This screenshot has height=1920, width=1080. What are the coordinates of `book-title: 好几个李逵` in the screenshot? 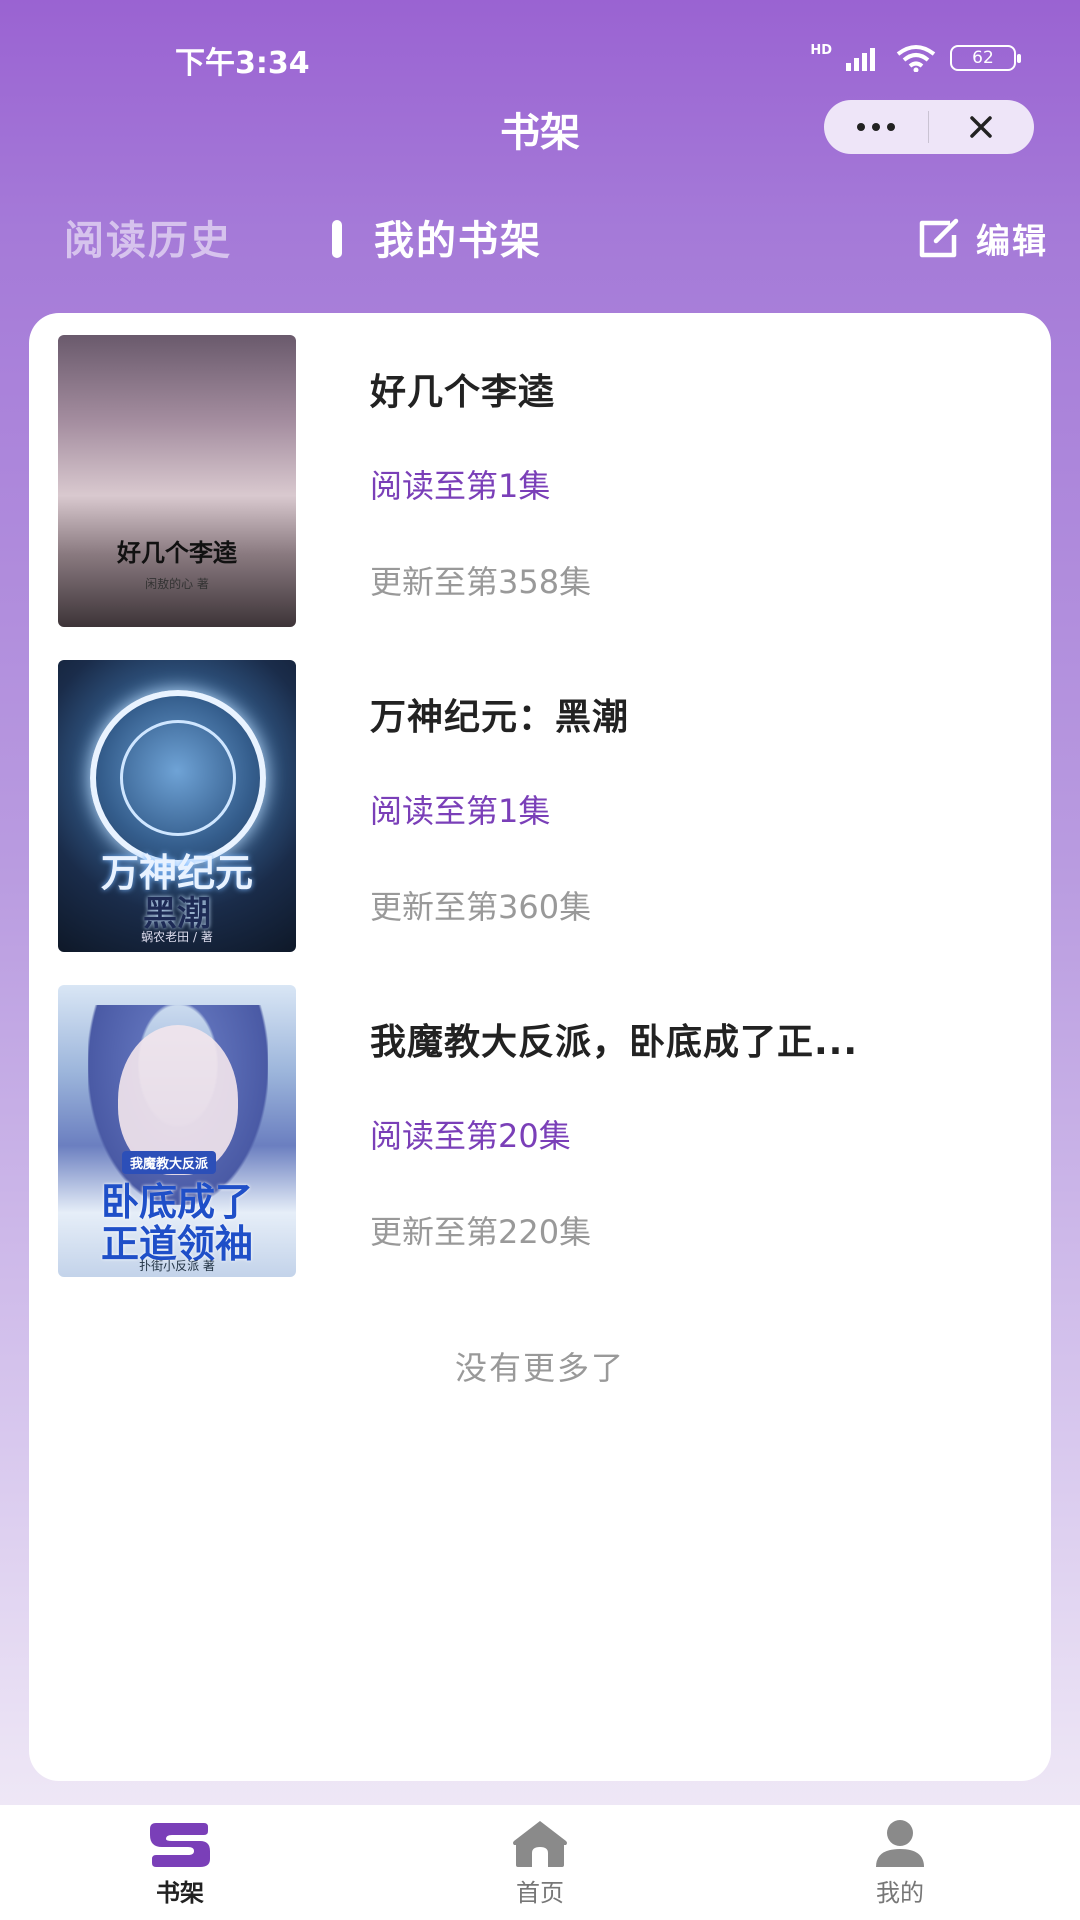 It's located at (463, 392).